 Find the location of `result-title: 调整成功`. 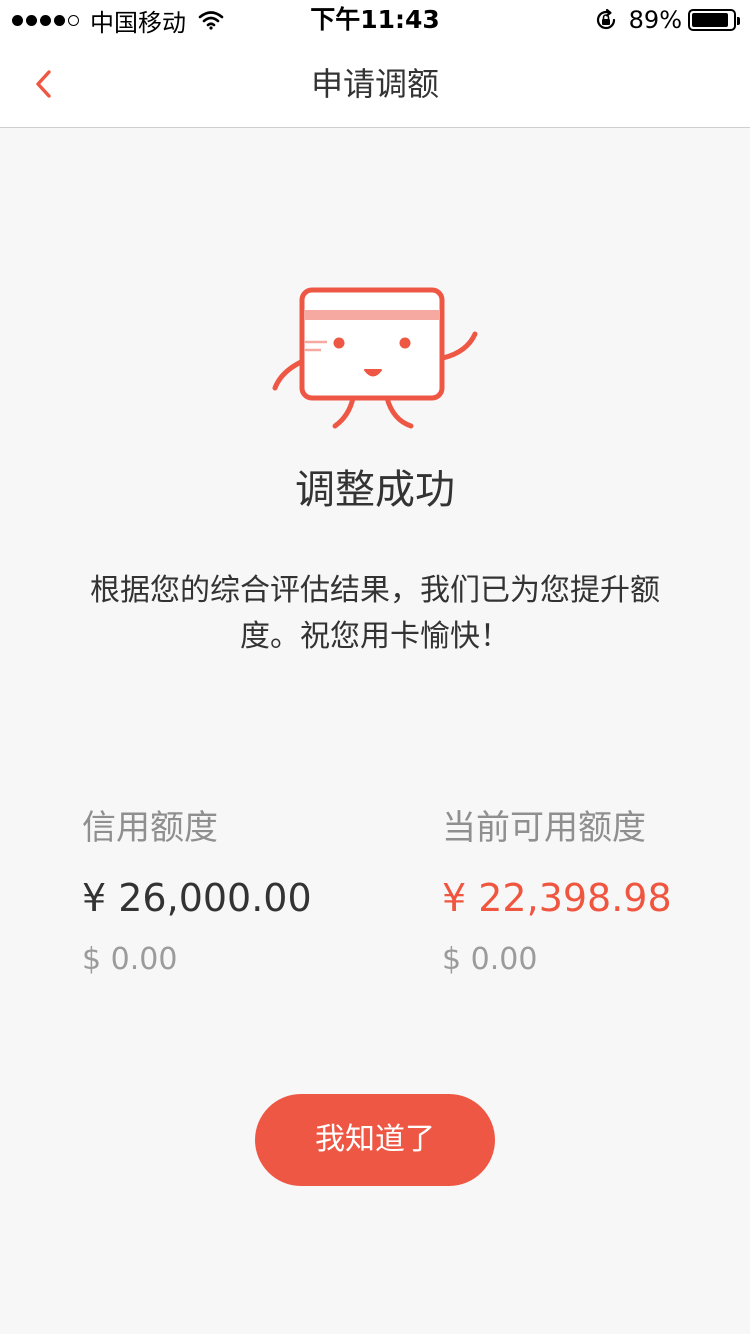

result-title: 调整成功 is located at coordinates (375, 490).